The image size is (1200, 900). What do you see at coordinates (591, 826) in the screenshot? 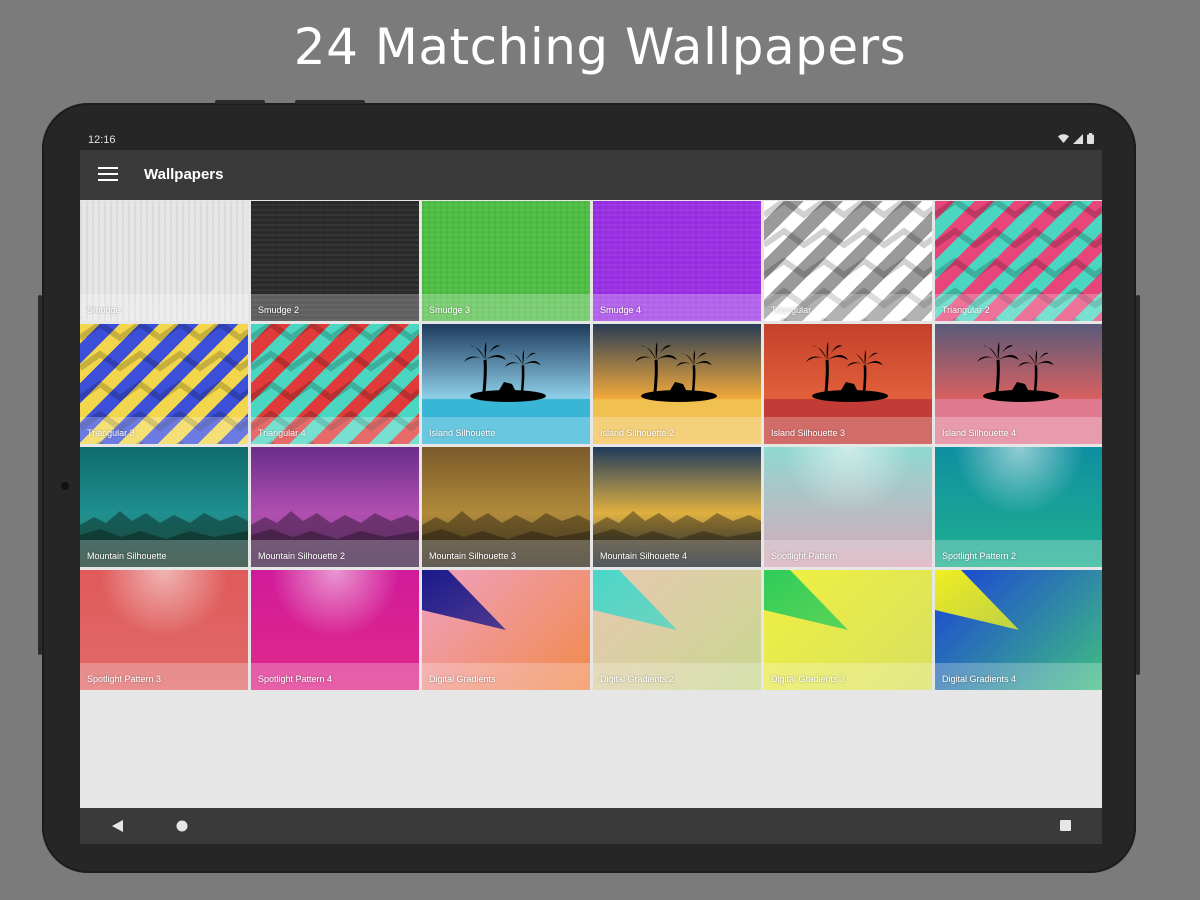
I see `navigation-bar` at bounding box center [591, 826].